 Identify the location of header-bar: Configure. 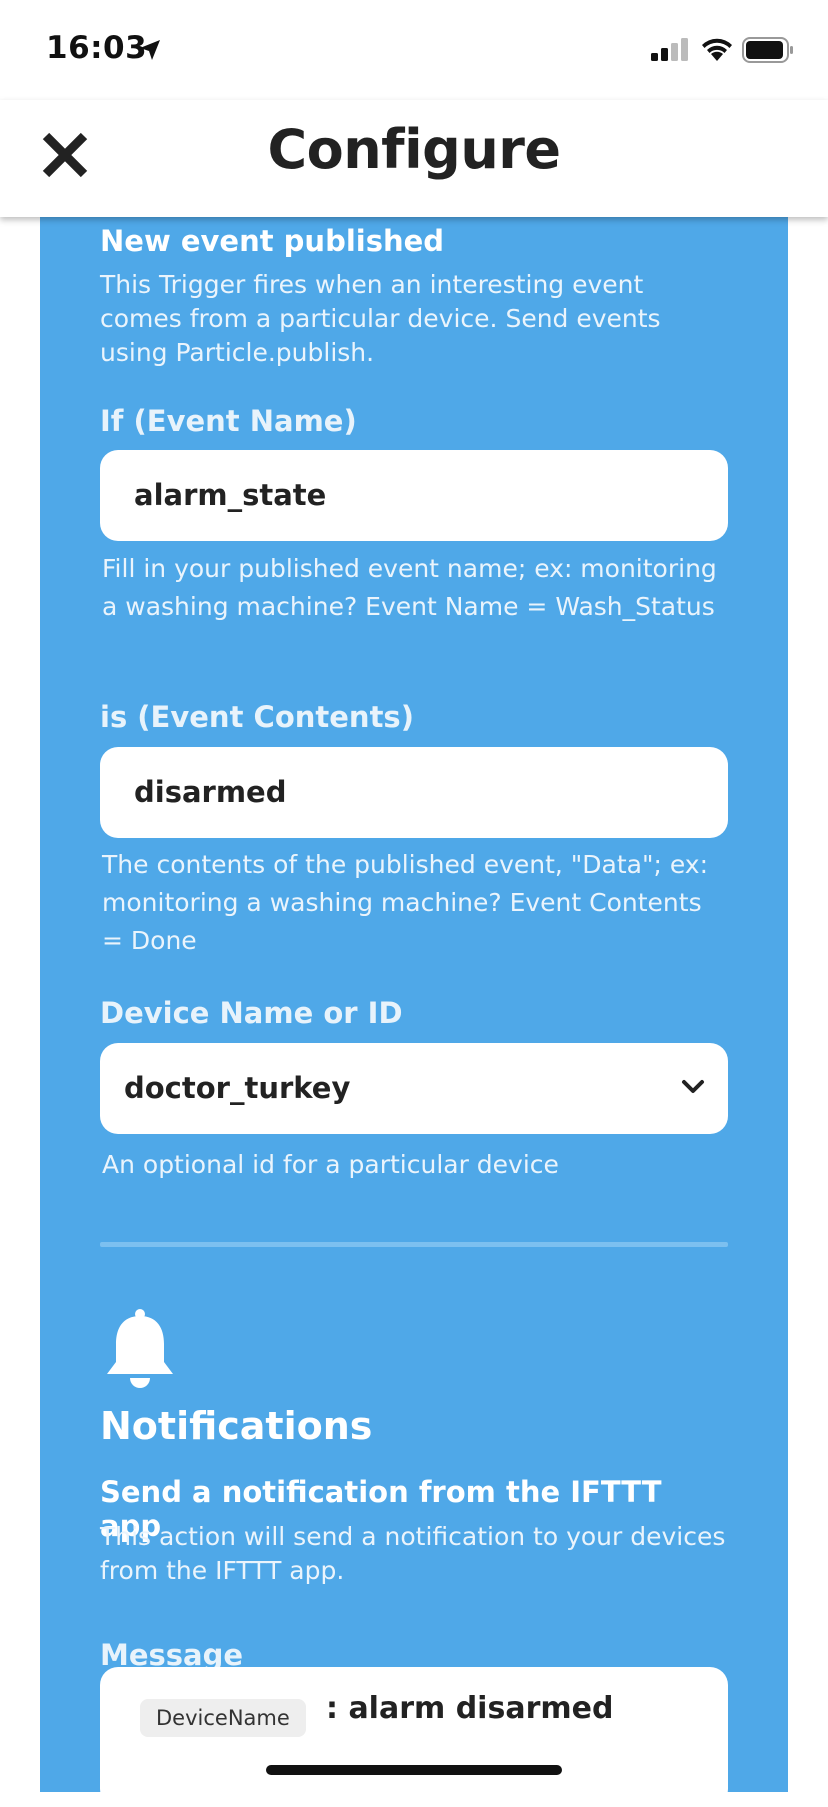
(414, 158).